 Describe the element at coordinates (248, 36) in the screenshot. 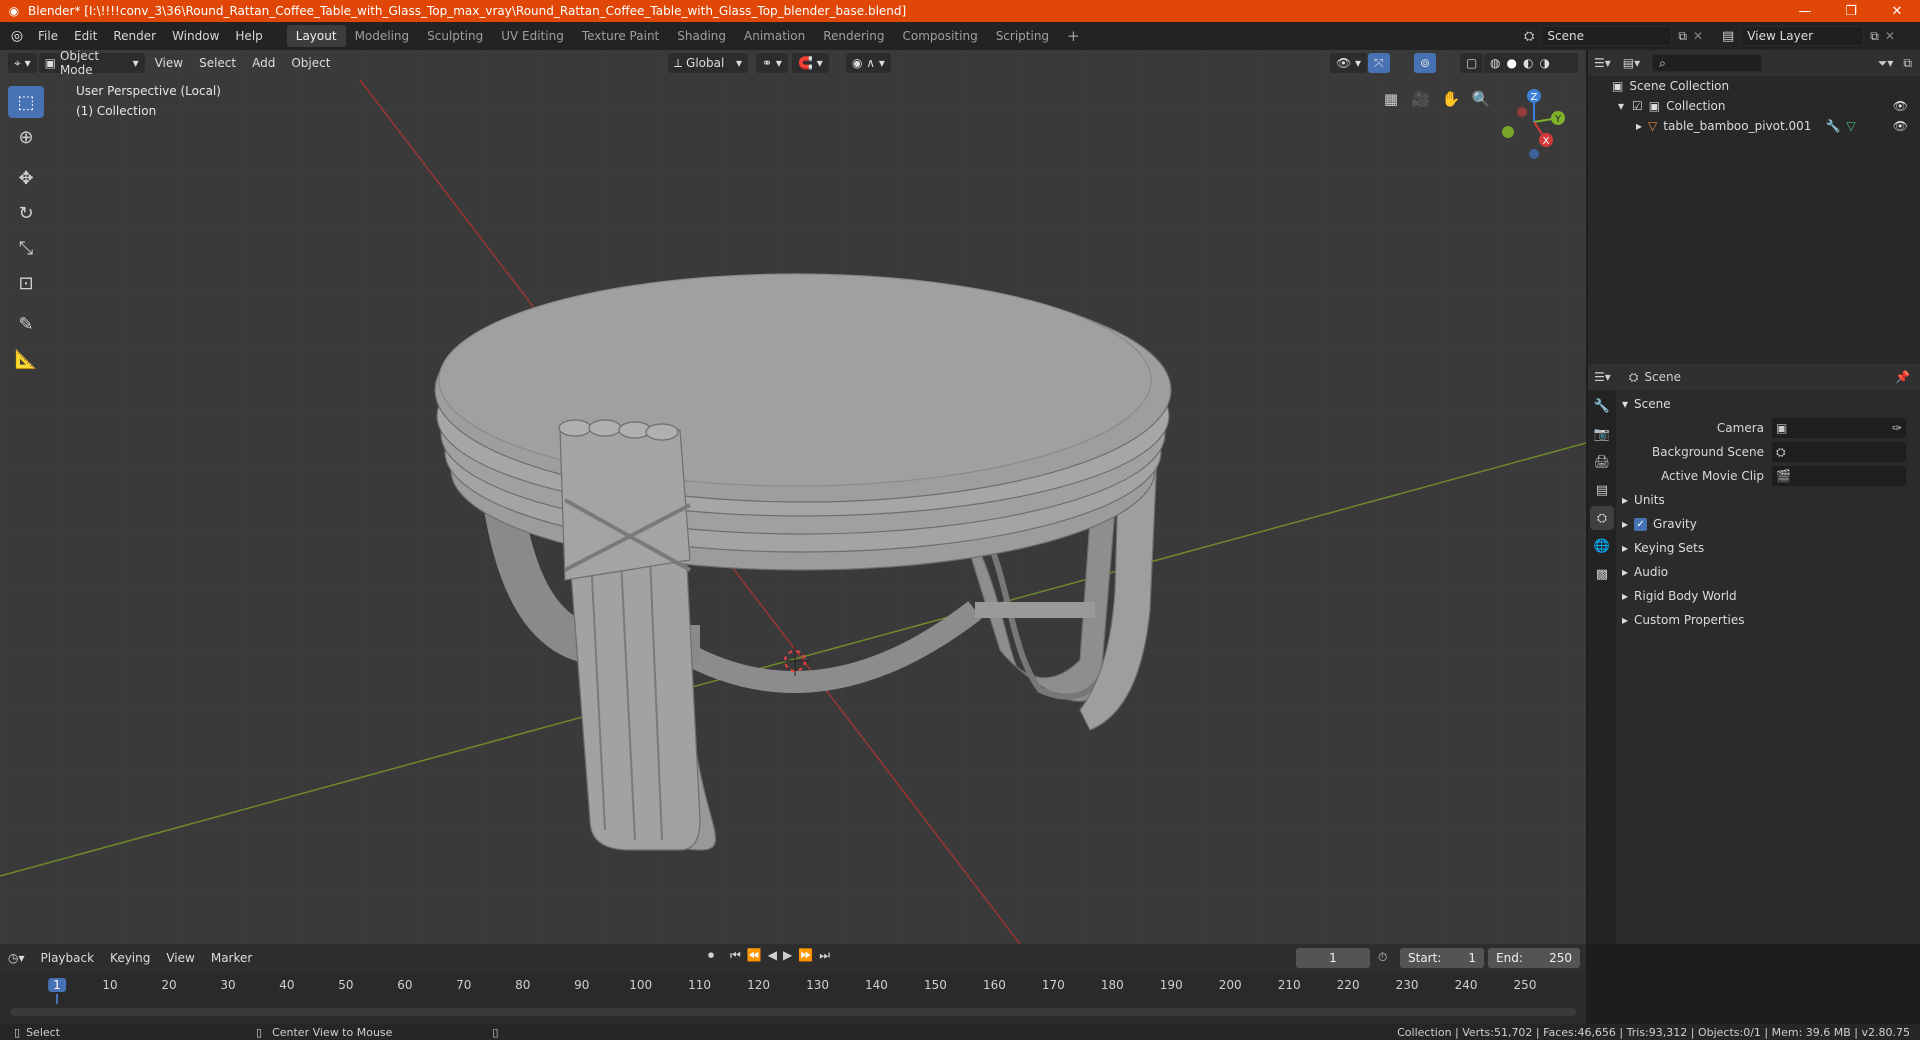

I see `menu-help: Help` at that location.